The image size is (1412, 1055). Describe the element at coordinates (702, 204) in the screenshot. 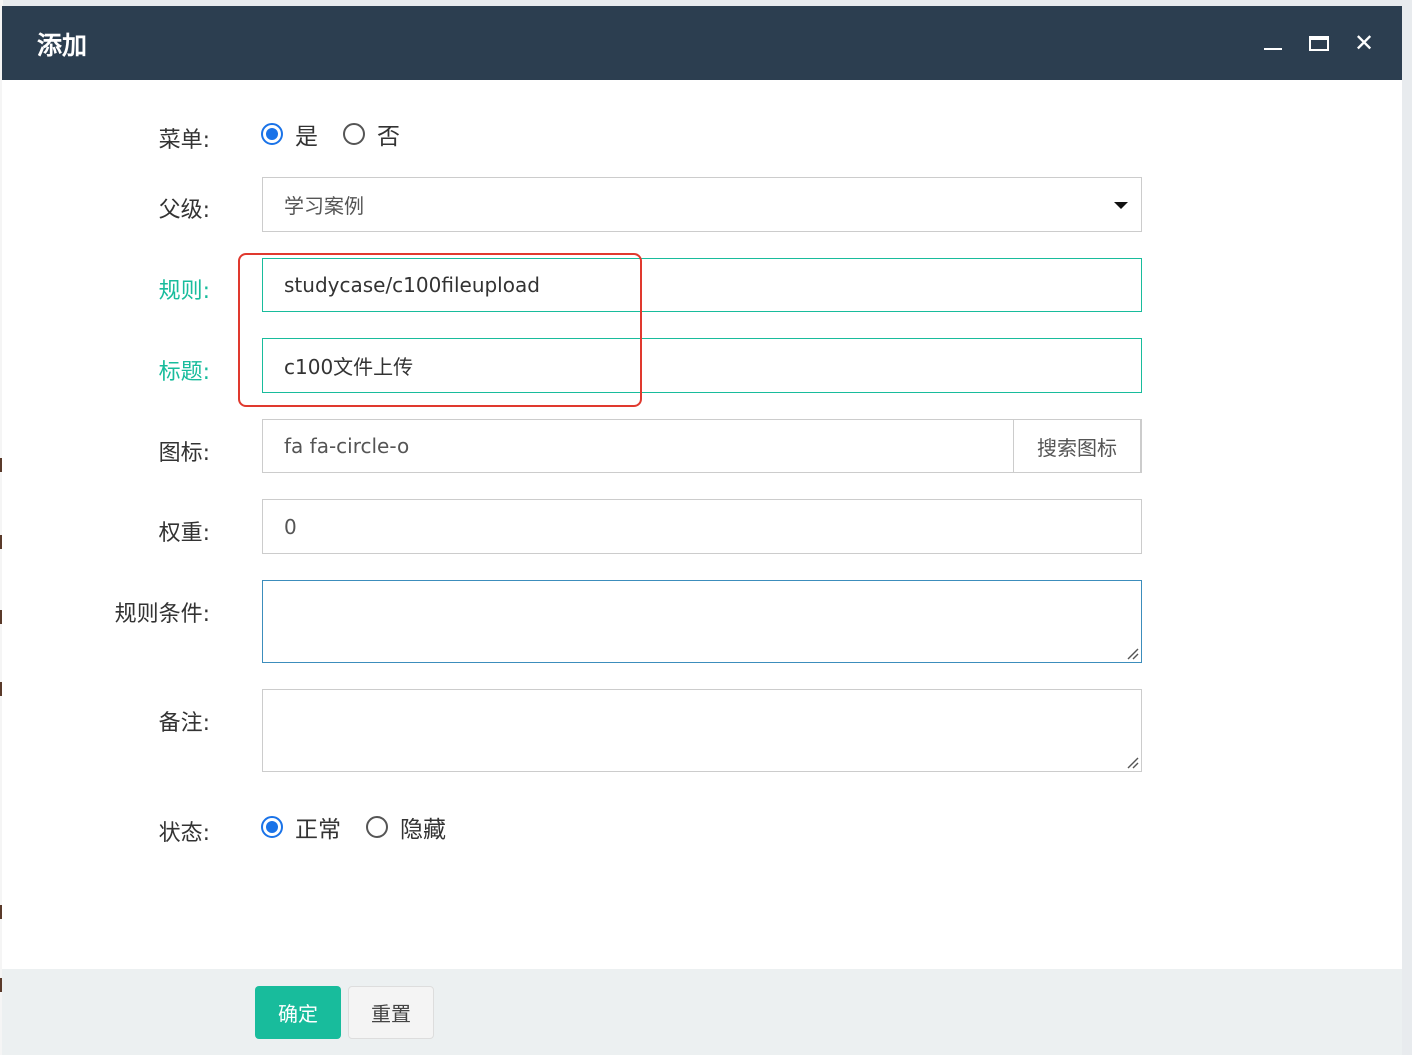

I see `parent-select: 学习案例` at that location.